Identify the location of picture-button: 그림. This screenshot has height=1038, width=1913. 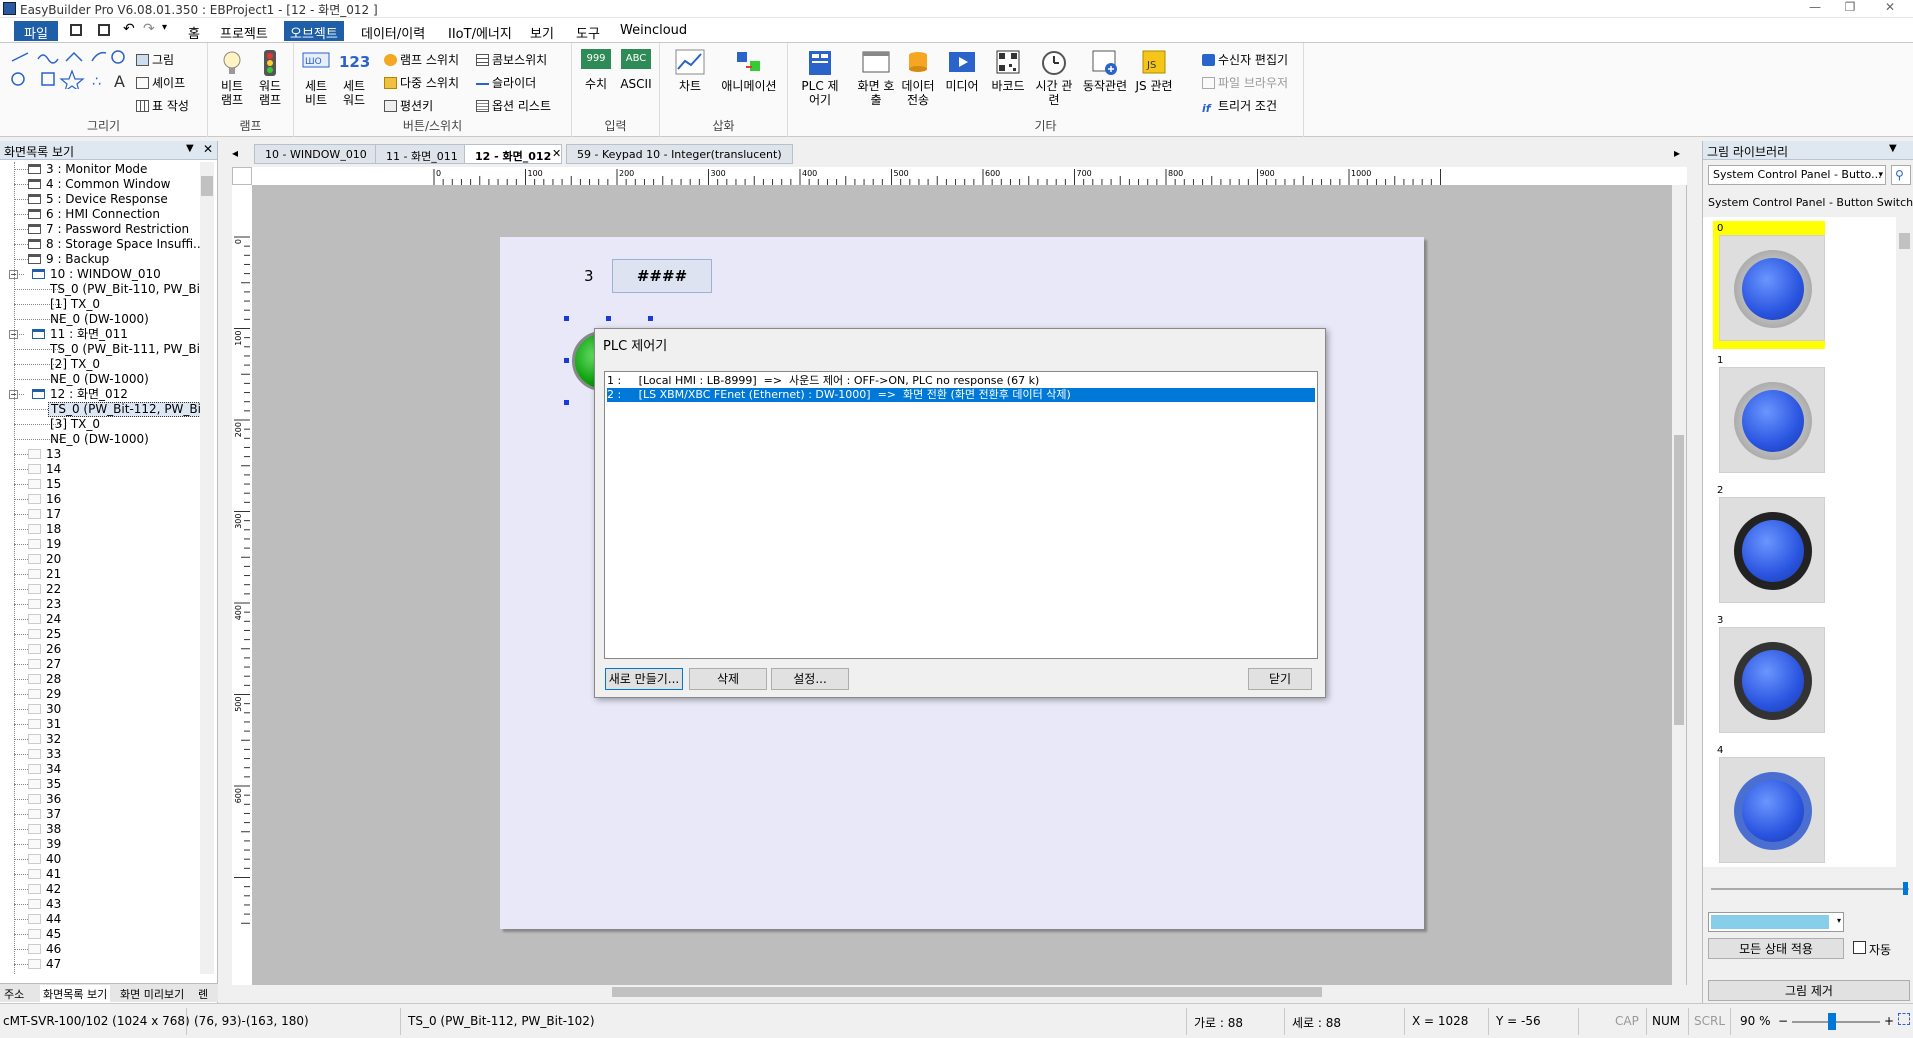
(155, 59).